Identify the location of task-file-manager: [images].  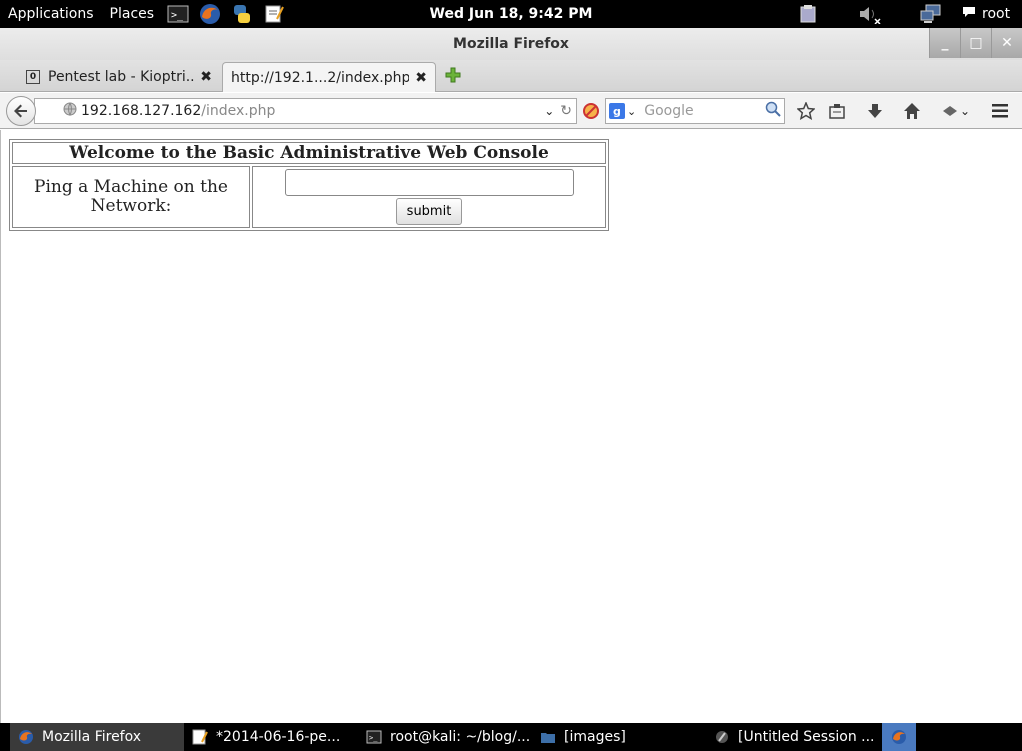
(617, 737).